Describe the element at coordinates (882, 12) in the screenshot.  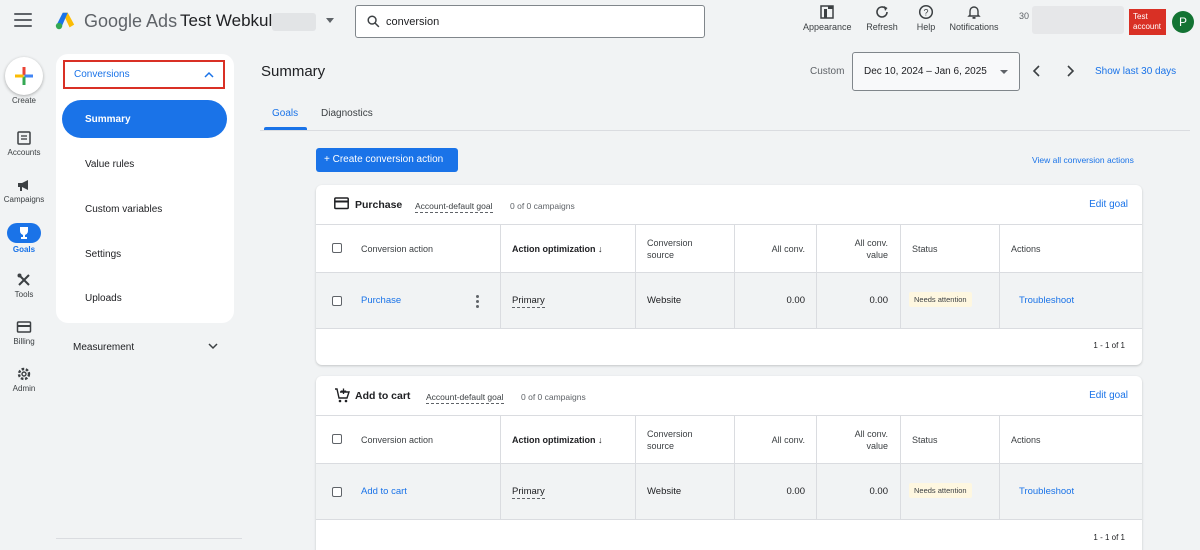
I see `refresh-icon` at that location.